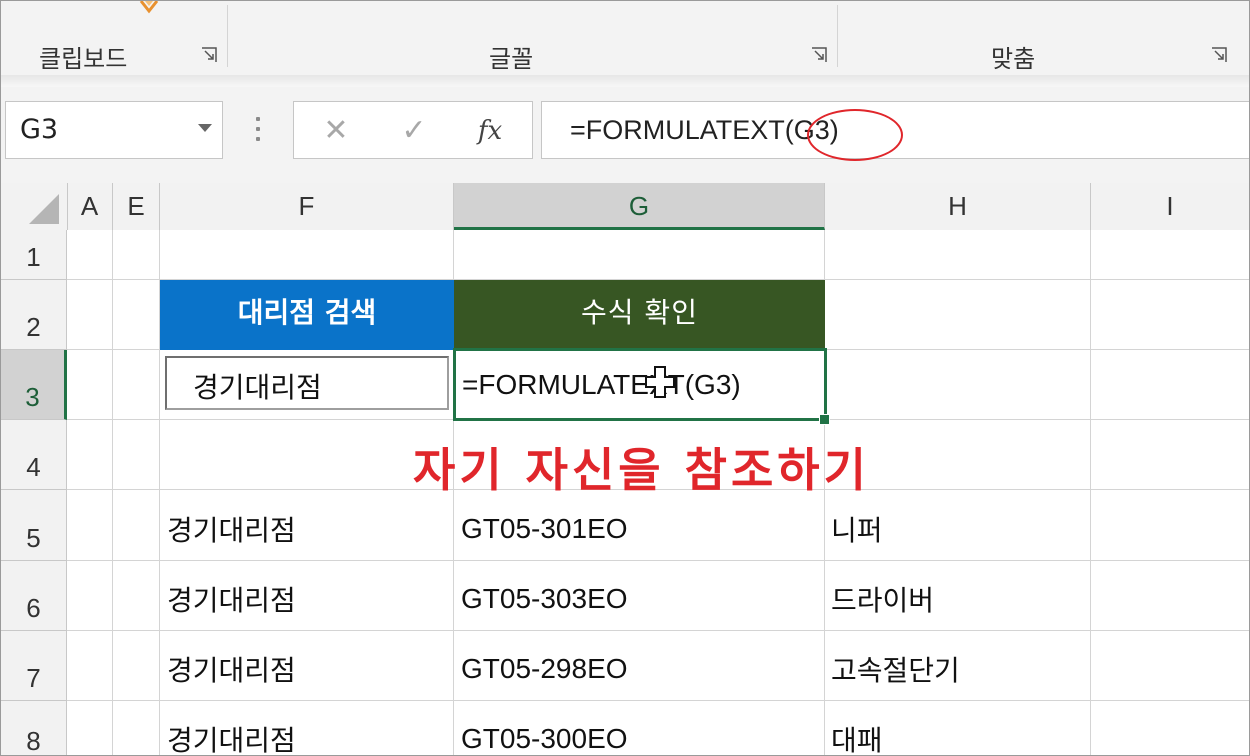  What do you see at coordinates (660, 384) in the screenshot?
I see `cell-cursor-icon` at bounding box center [660, 384].